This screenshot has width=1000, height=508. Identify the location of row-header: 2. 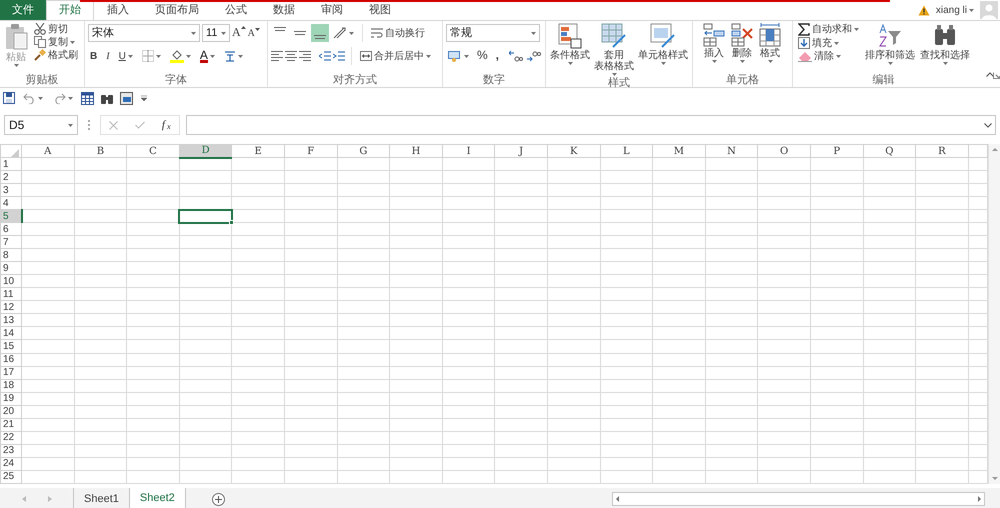
(11, 177).